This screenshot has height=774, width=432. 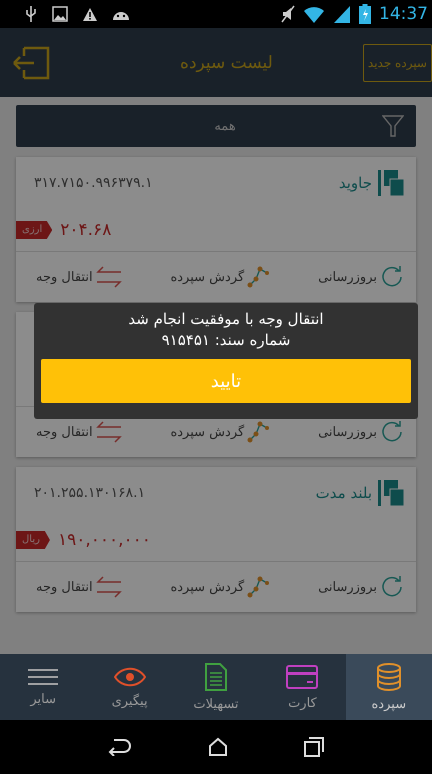 I want to click on nav-tab: تسهیلات, so click(x=216, y=687).